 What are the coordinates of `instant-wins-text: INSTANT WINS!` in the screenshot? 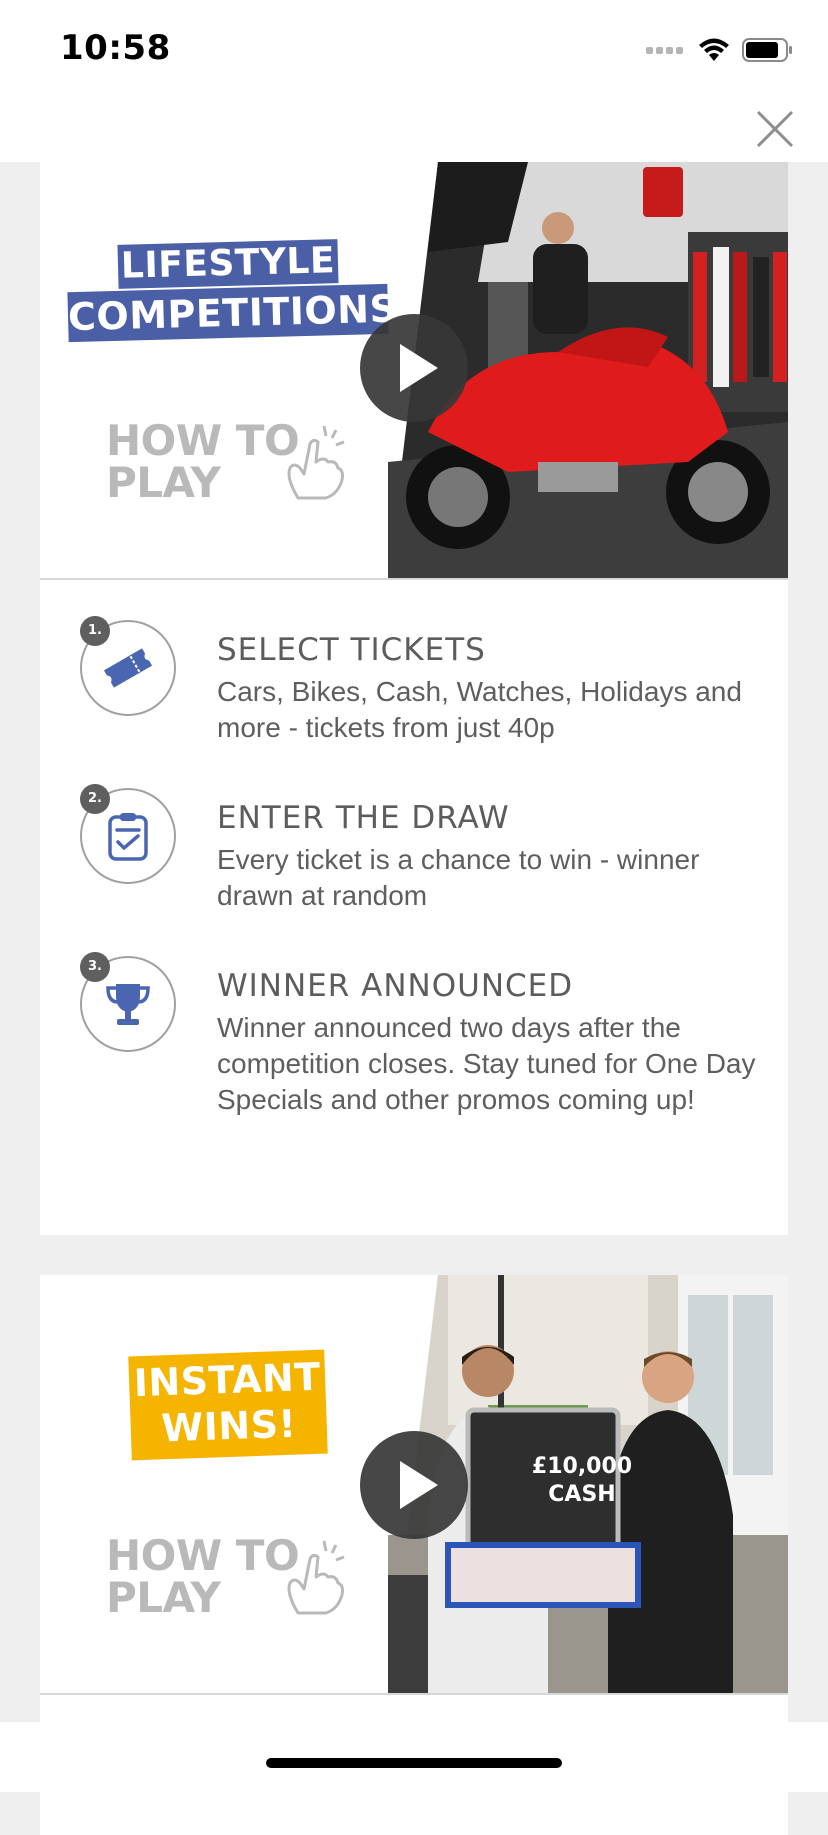 It's located at (227, 1403).